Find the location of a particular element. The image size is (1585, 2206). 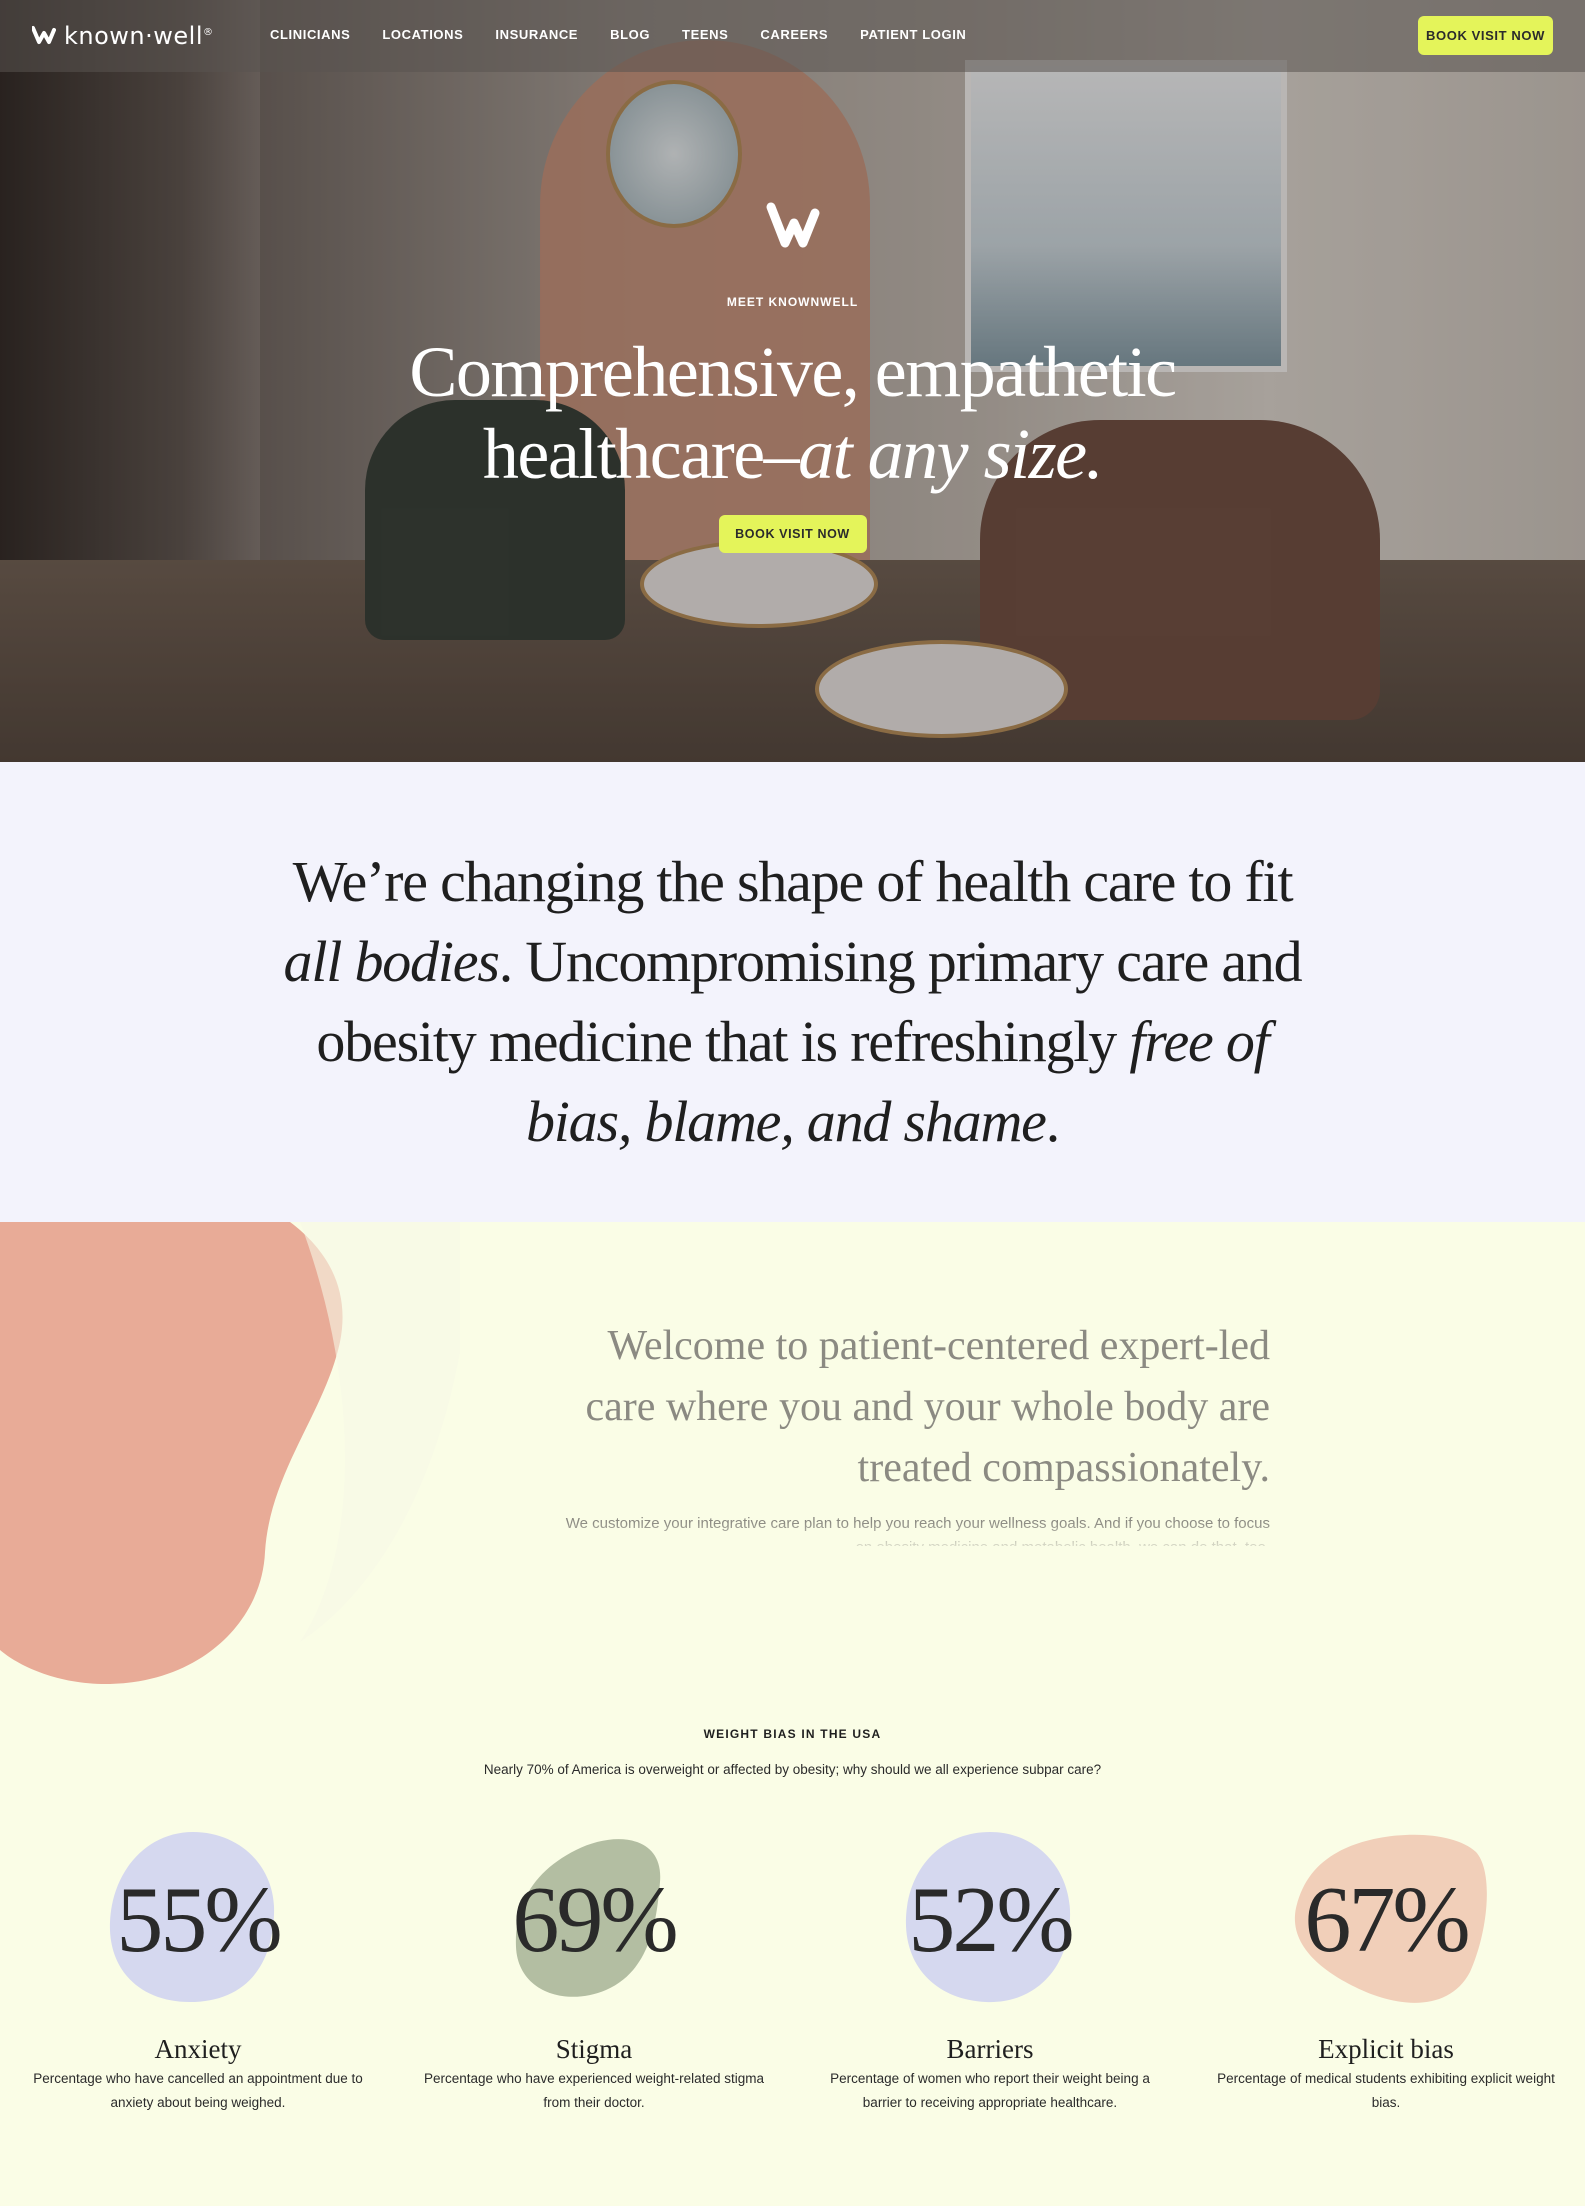

decorative-blob is located at coordinates (230, 1453).